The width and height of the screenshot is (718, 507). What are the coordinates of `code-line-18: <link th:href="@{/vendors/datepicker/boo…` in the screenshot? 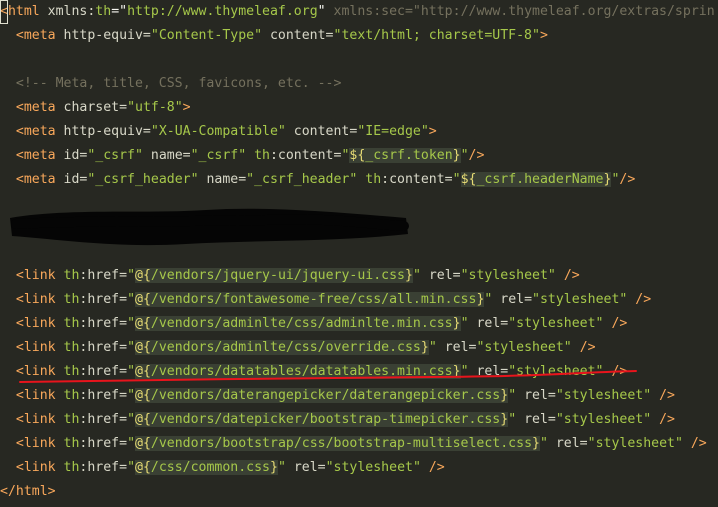 It's located at (337, 420).